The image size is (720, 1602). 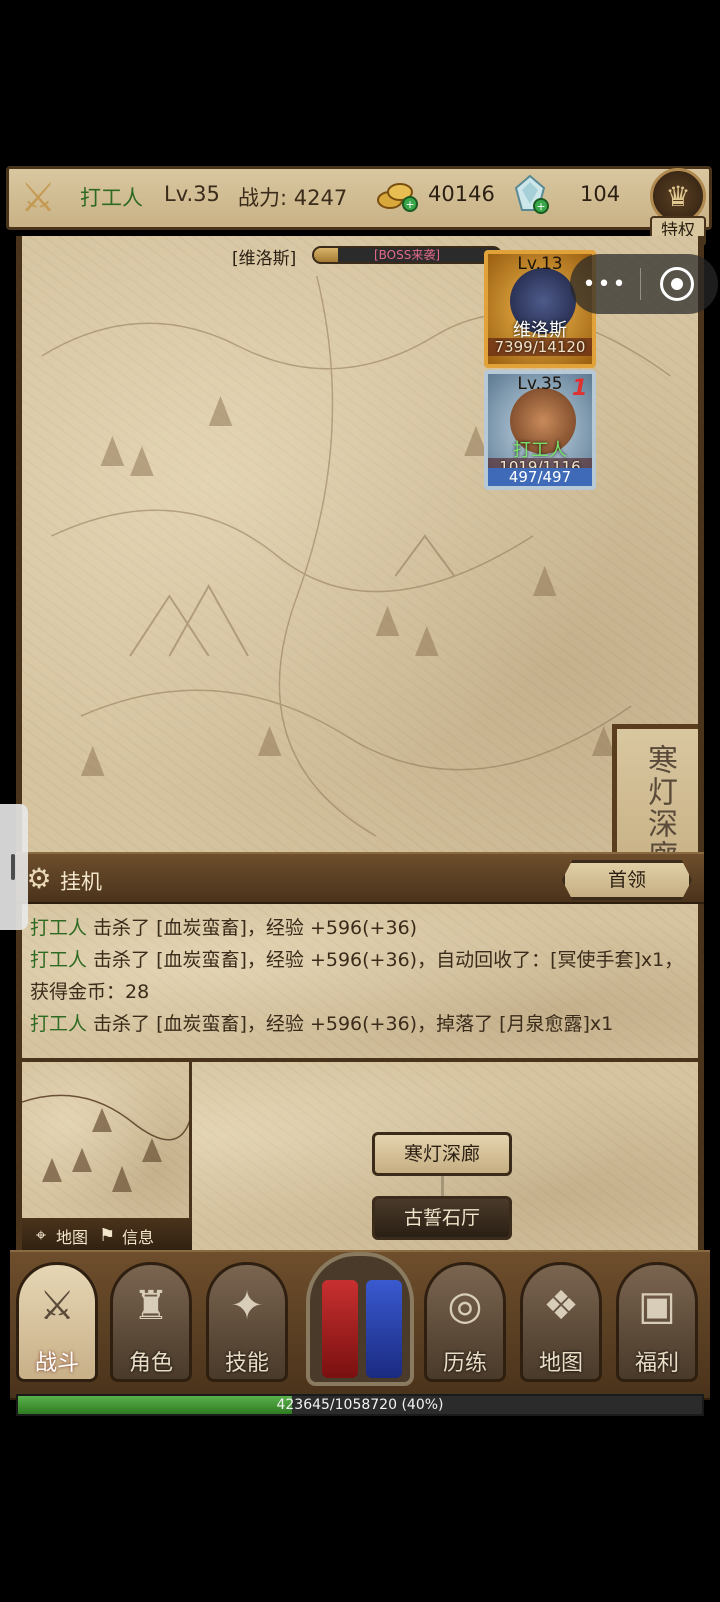 What do you see at coordinates (14, 867) in the screenshot?
I see `side-drawer-handle` at bounding box center [14, 867].